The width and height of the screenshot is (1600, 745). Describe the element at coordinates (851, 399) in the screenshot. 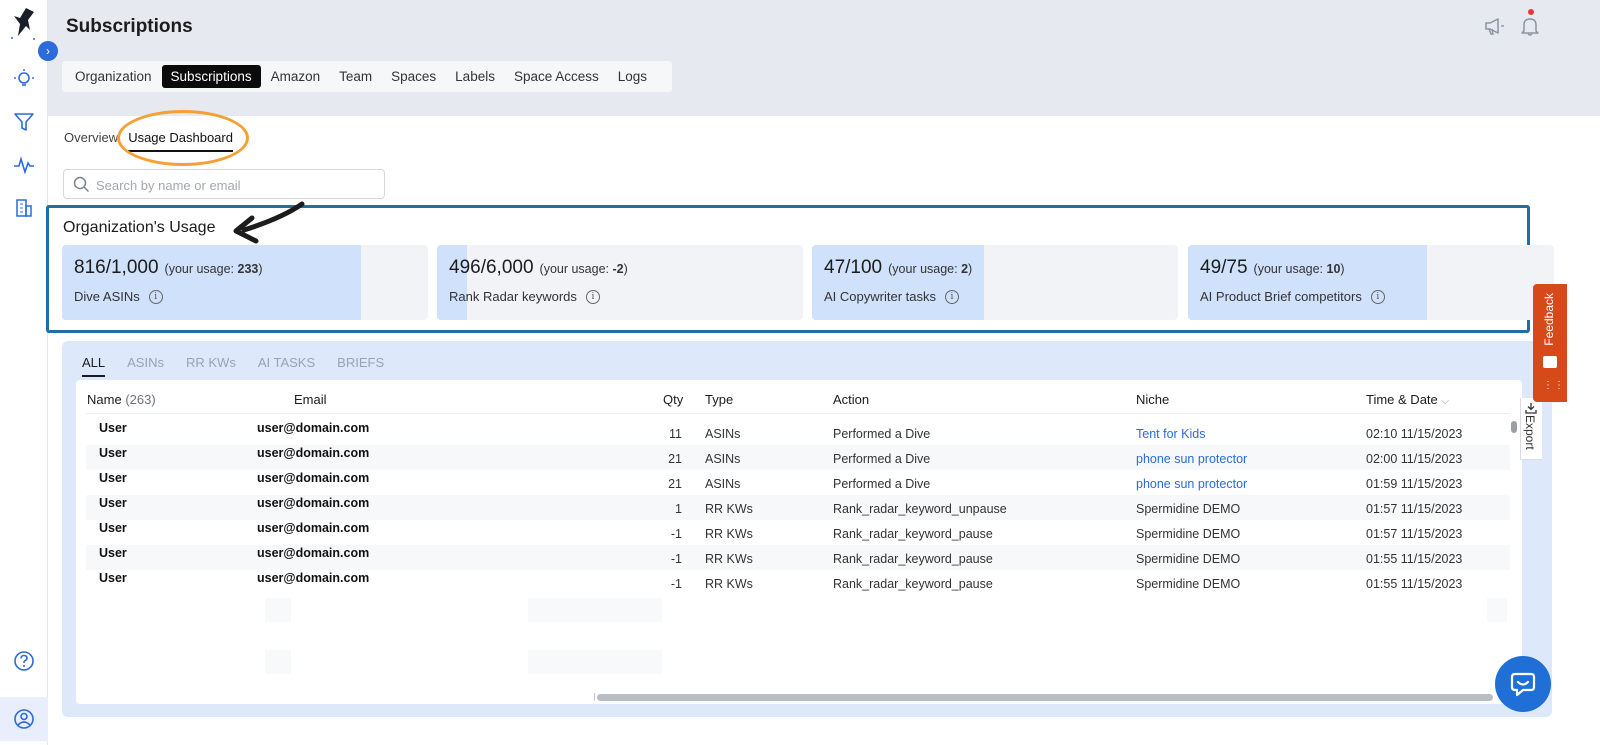

I see `column-header-action: Action` at that location.